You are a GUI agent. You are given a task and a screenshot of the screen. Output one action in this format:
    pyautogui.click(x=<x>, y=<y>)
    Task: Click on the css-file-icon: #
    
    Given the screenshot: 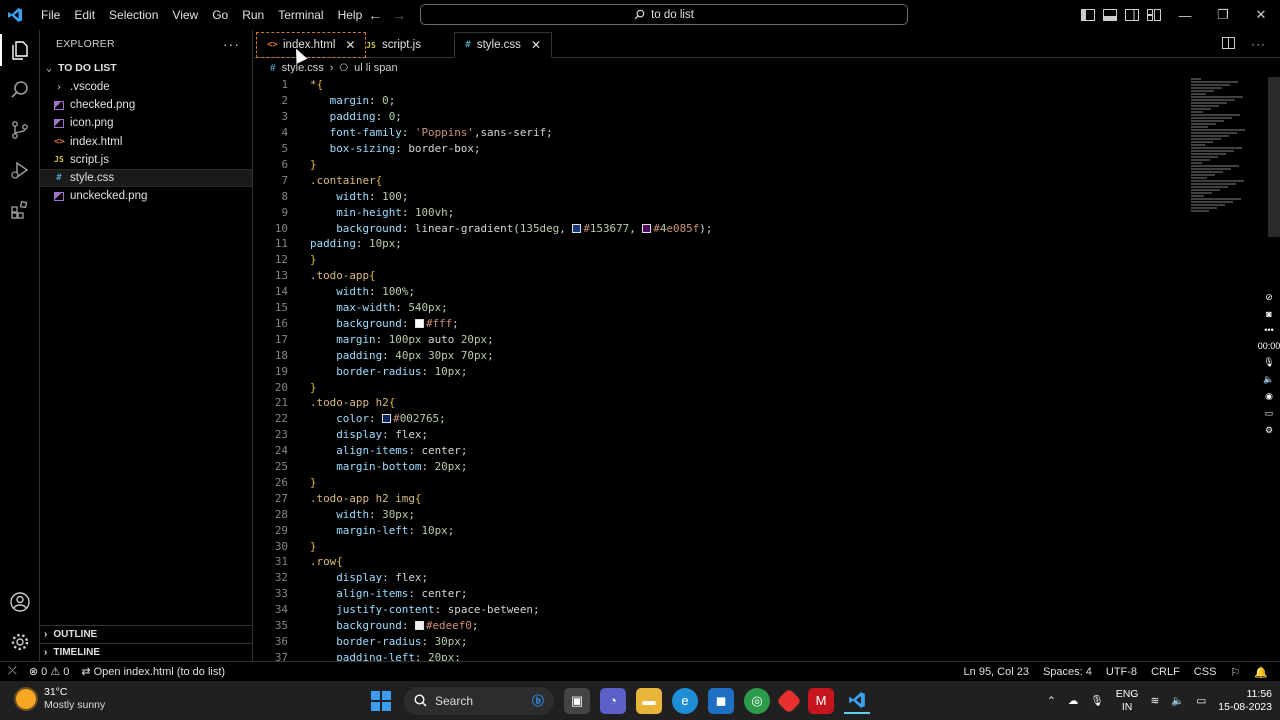 What is the action you would take?
    pyautogui.click(x=59, y=178)
    